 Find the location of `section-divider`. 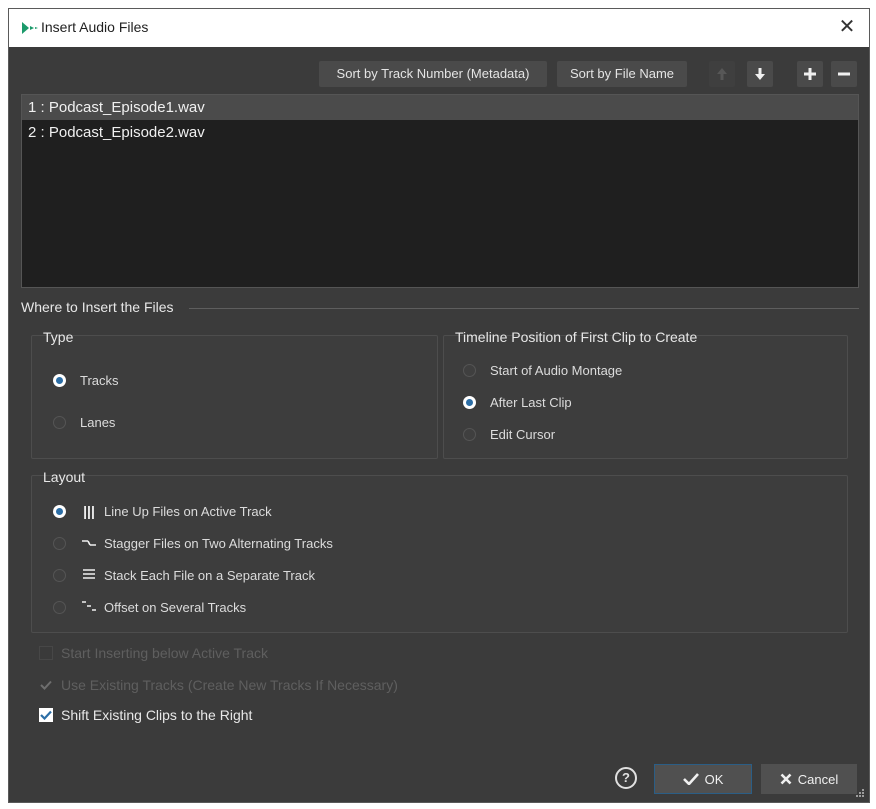

section-divider is located at coordinates (524, 308).